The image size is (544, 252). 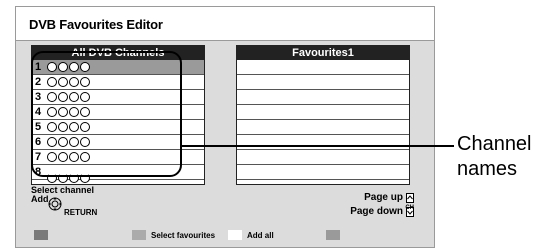 What do you see at coordinates (333, 235) in the screenshot?
I see `blue-key-swatch` at bounding box center [333, 235].